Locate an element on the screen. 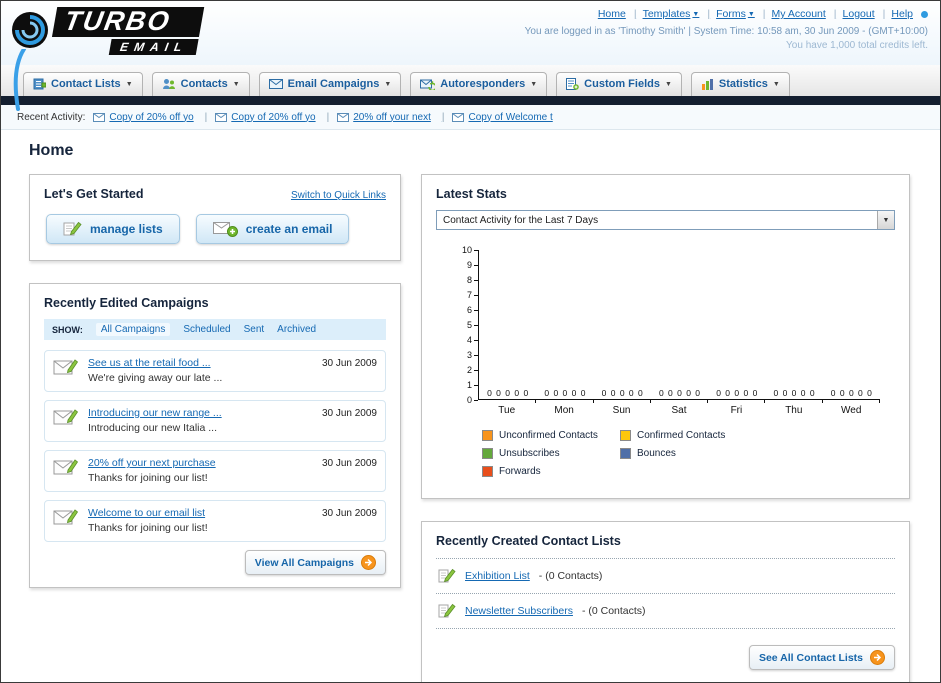  stats-period-value: Contact Activity for the Last 7 Days is located at coordinates (521, 220).